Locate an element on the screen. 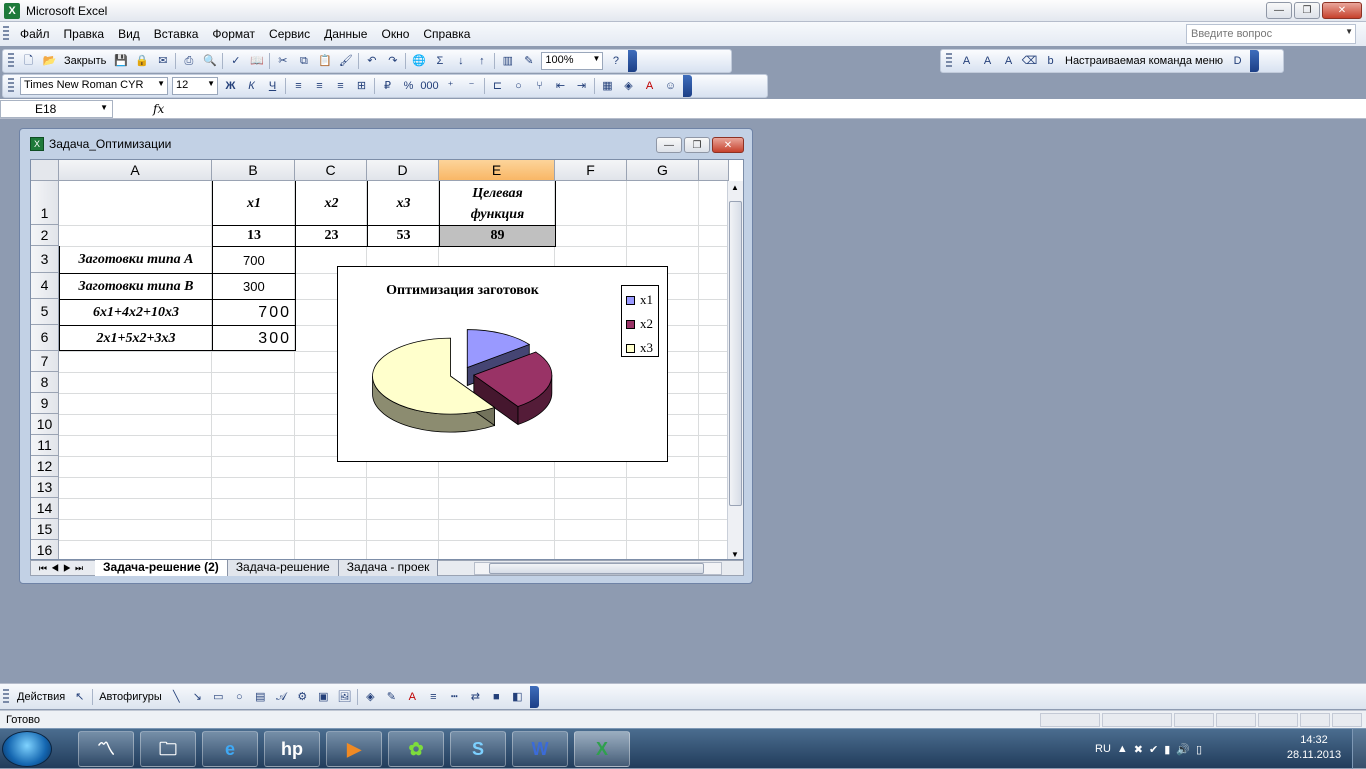 Image resolution: width=1366 pixels, height=769 pixels. minimize-button: — is located at coordinates (1279, 10).